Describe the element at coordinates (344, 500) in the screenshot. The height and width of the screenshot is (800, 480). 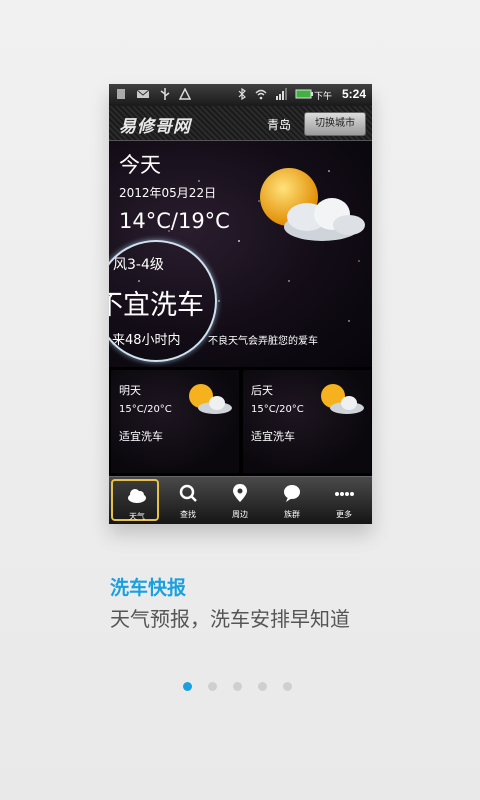
I see `tab-more: 更多` at that location.